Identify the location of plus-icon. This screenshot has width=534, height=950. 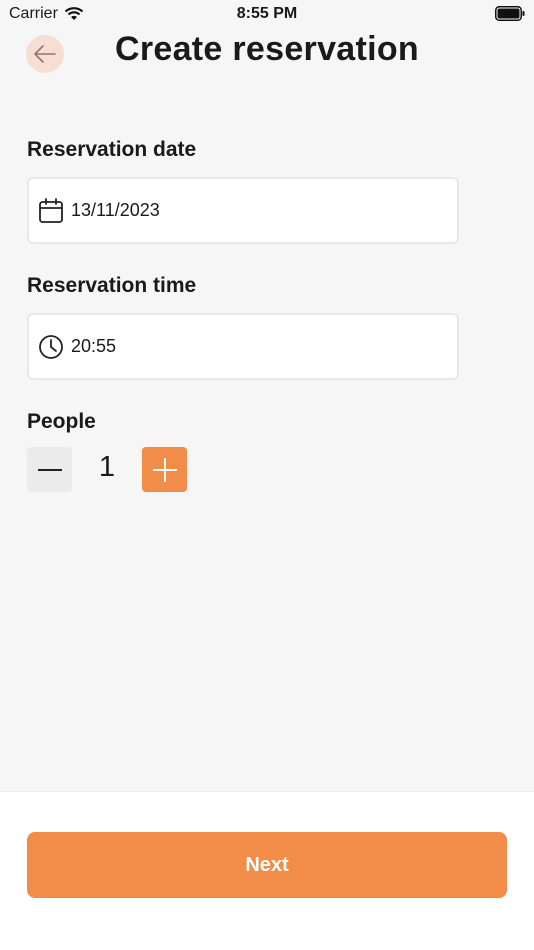
(164, 469).